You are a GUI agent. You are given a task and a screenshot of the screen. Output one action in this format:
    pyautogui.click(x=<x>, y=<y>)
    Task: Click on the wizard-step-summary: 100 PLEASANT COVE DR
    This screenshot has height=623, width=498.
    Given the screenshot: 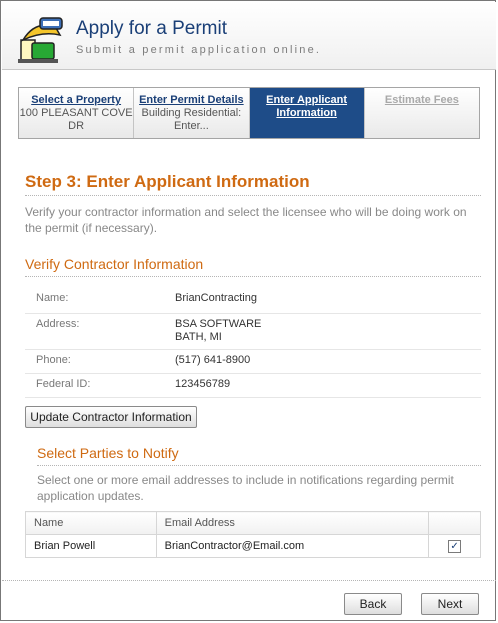 What is the action you would take?
    pyautogui.click(x=76, y=119)
    